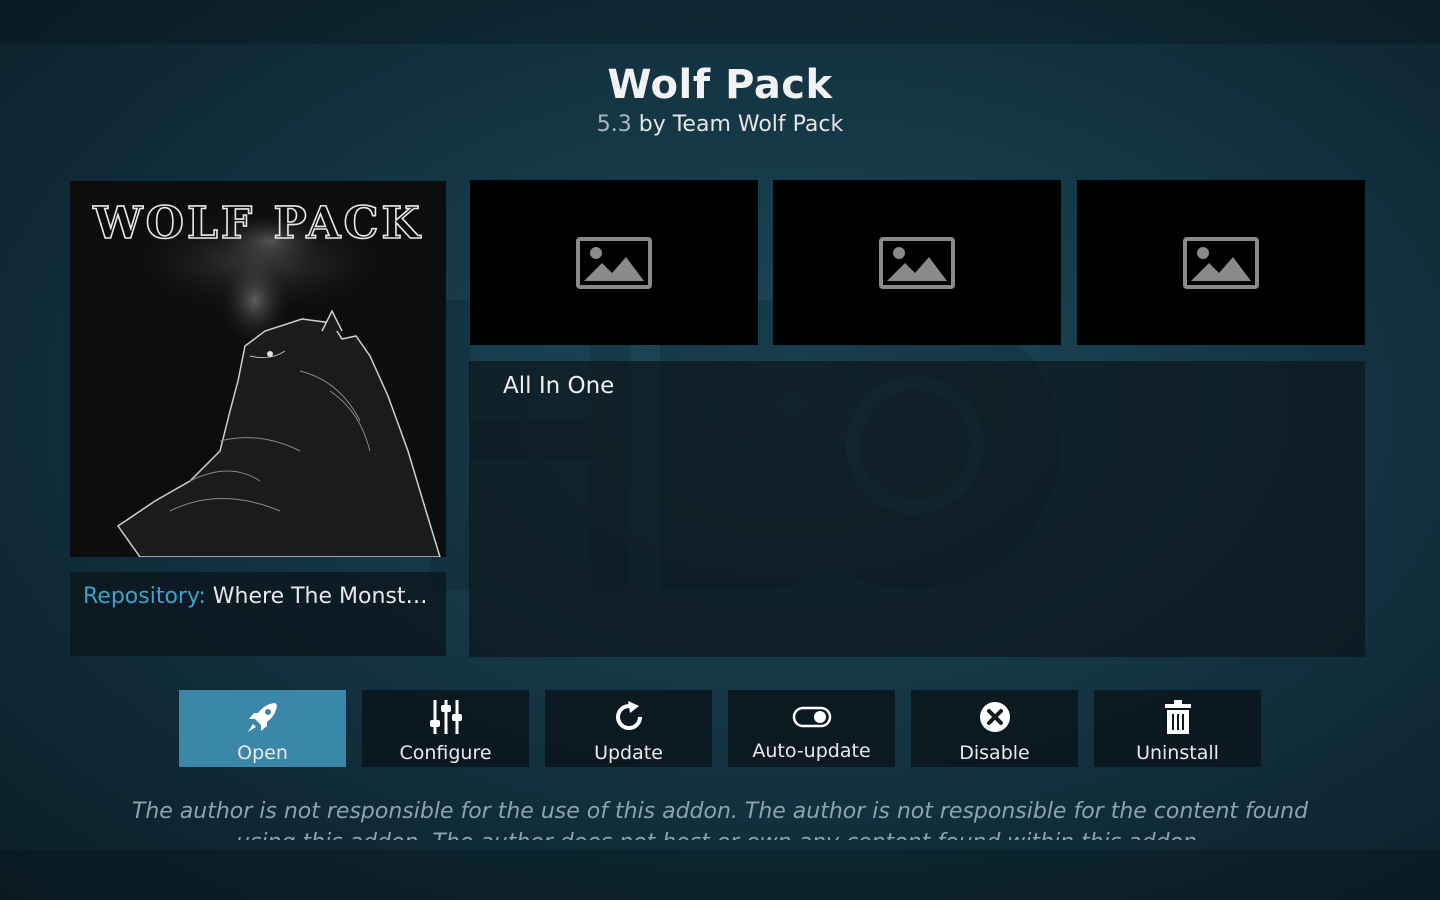 The image size is (1440, 900). Describe the element at coordinates (812, 717) in the screenshot. I see `toggle-icon` at that location.